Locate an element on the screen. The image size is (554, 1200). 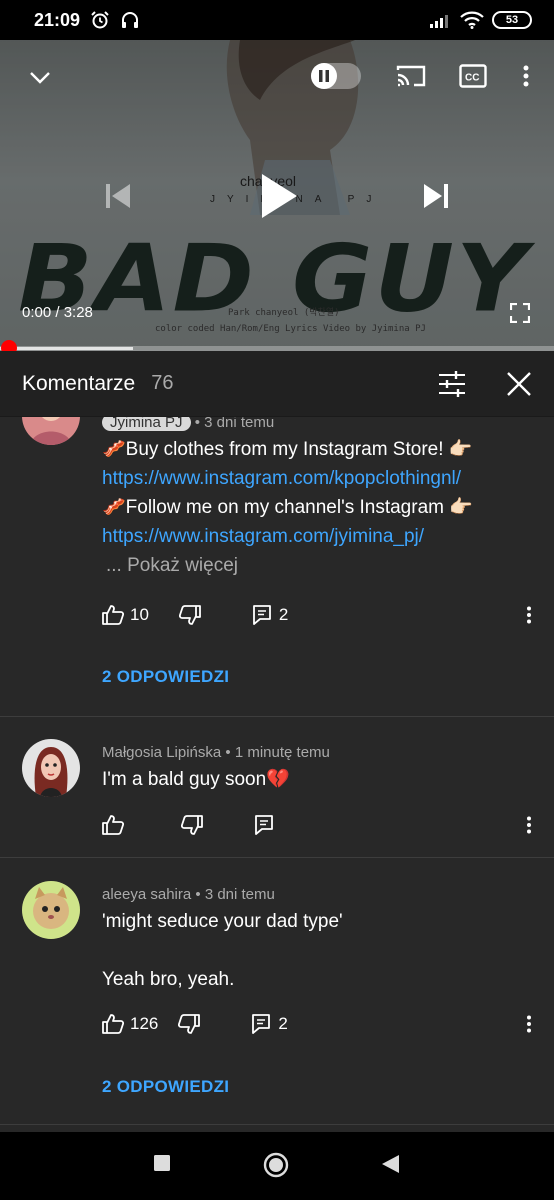
play-icon is located at coordinates (279, 196).